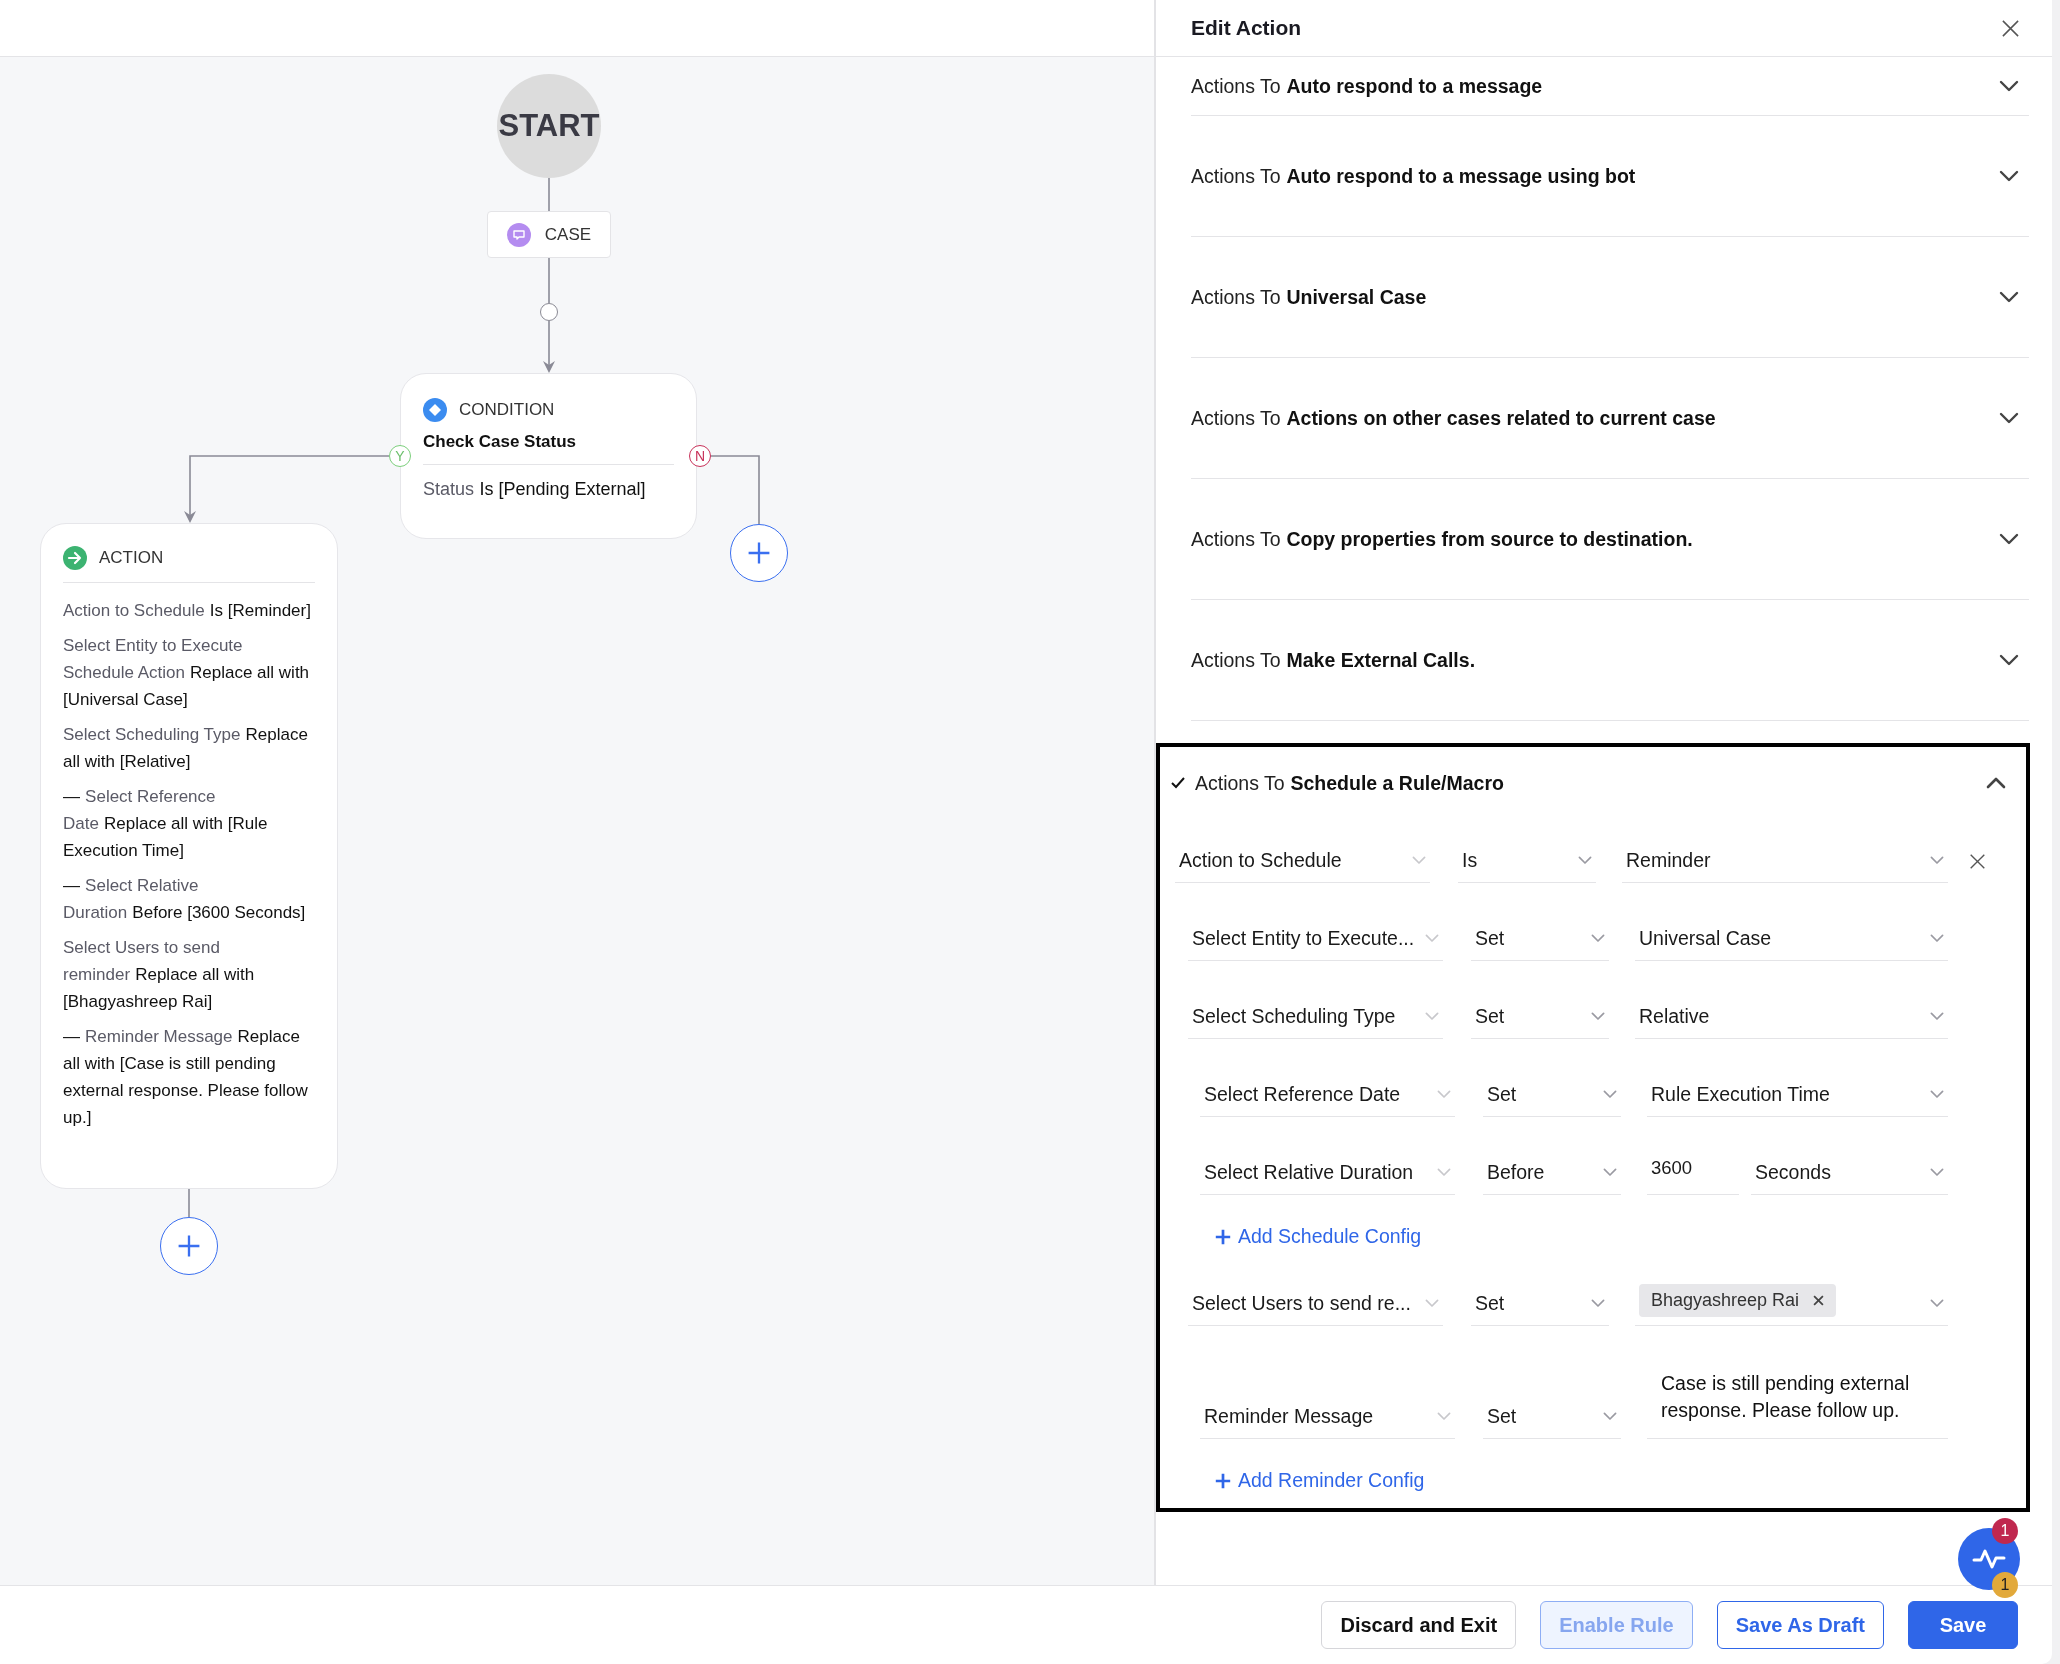 The image size is (2060, 1664). What do you see at coordinates (1849, 1173) in the screenshot?
I see `unit-dropdown: Seconds` at bounding box center [1849, 1173].